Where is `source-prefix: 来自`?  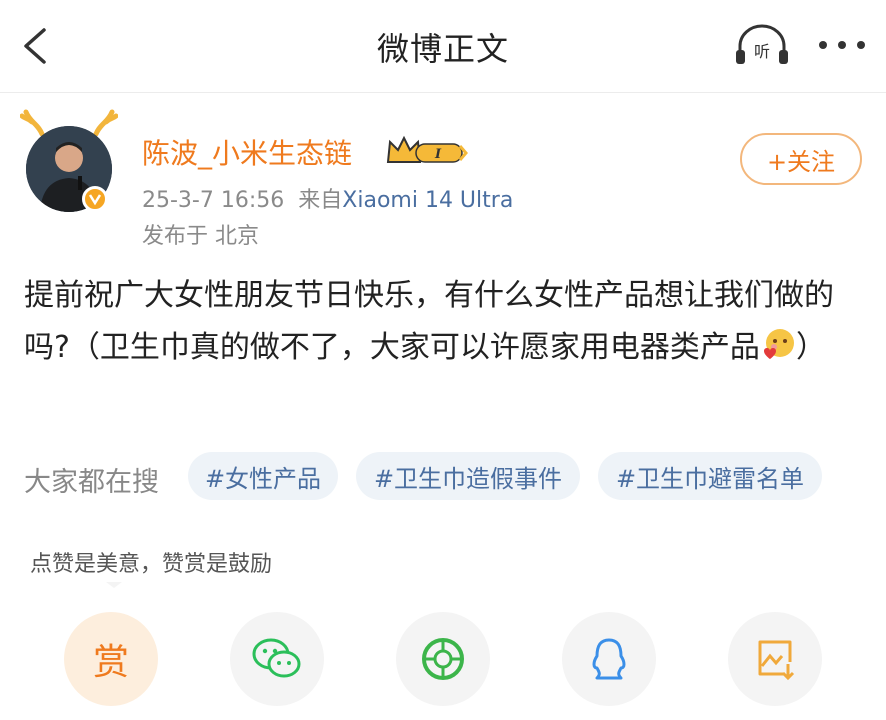 source-prefix: 来自 is located at coordinates (320, 200).